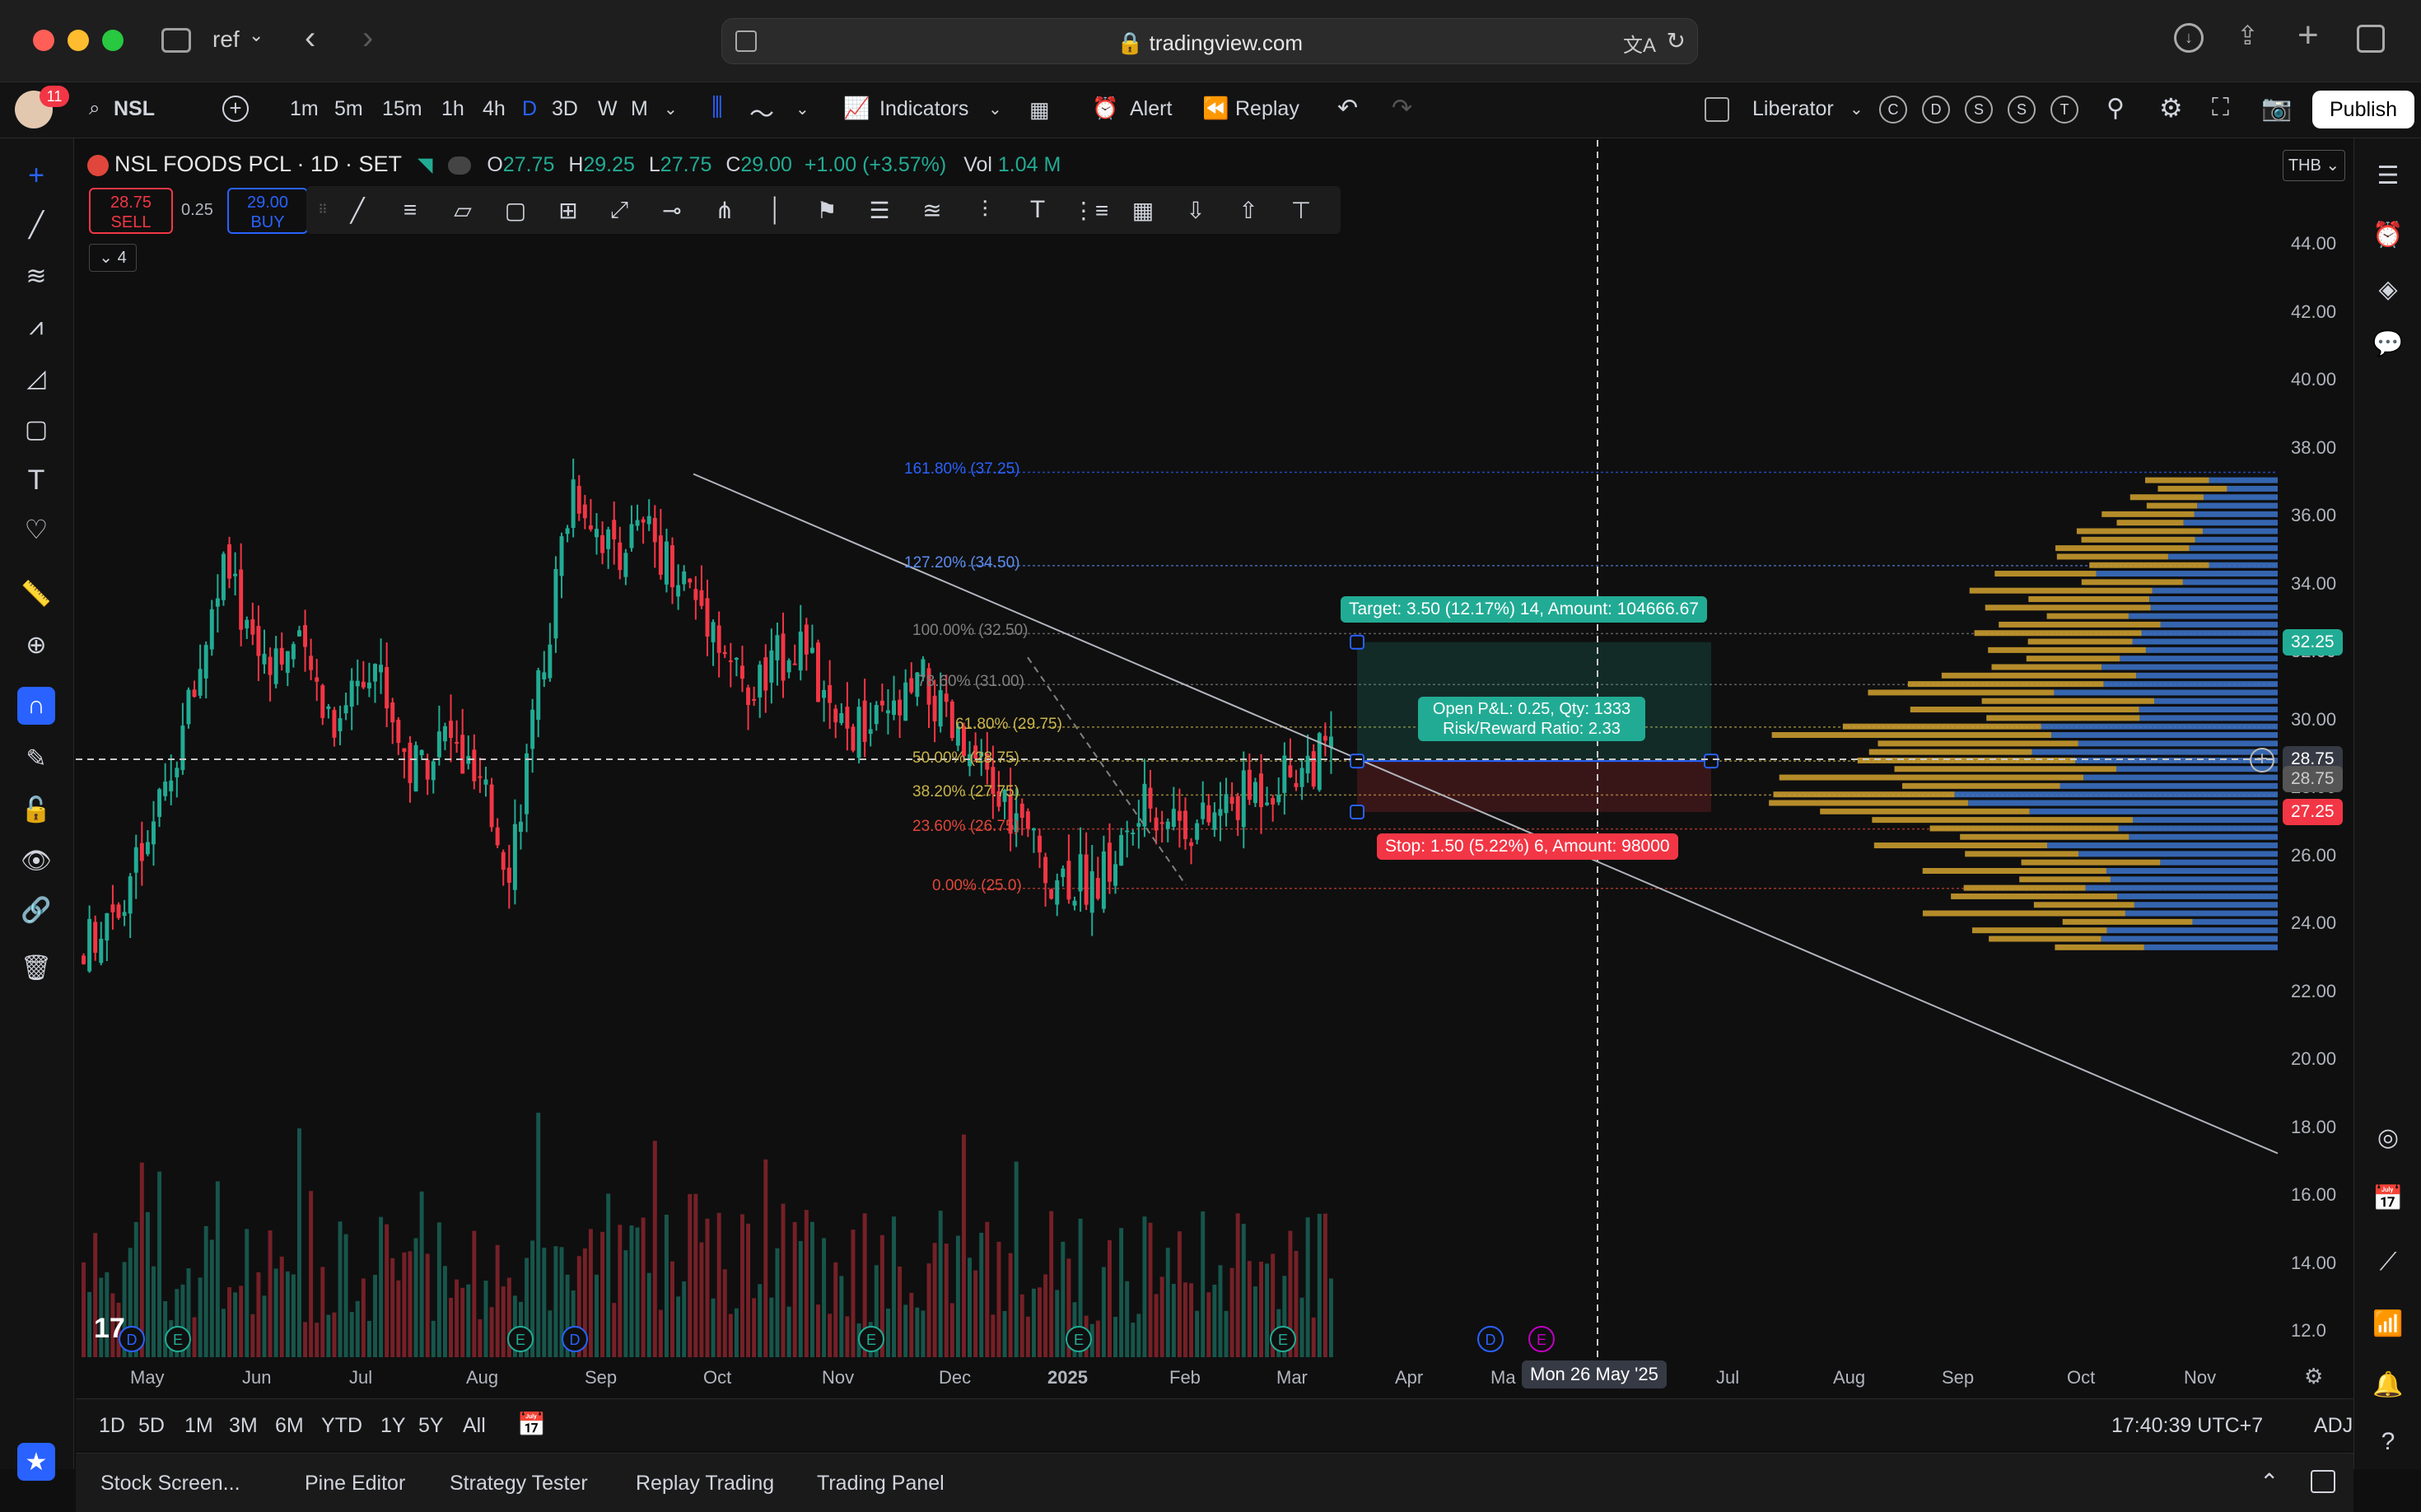  What do you see at coordinates (879, 210) in the screenshot?
I see `horizontal-lines-icon: ☰` at bounding box center [879, 210].